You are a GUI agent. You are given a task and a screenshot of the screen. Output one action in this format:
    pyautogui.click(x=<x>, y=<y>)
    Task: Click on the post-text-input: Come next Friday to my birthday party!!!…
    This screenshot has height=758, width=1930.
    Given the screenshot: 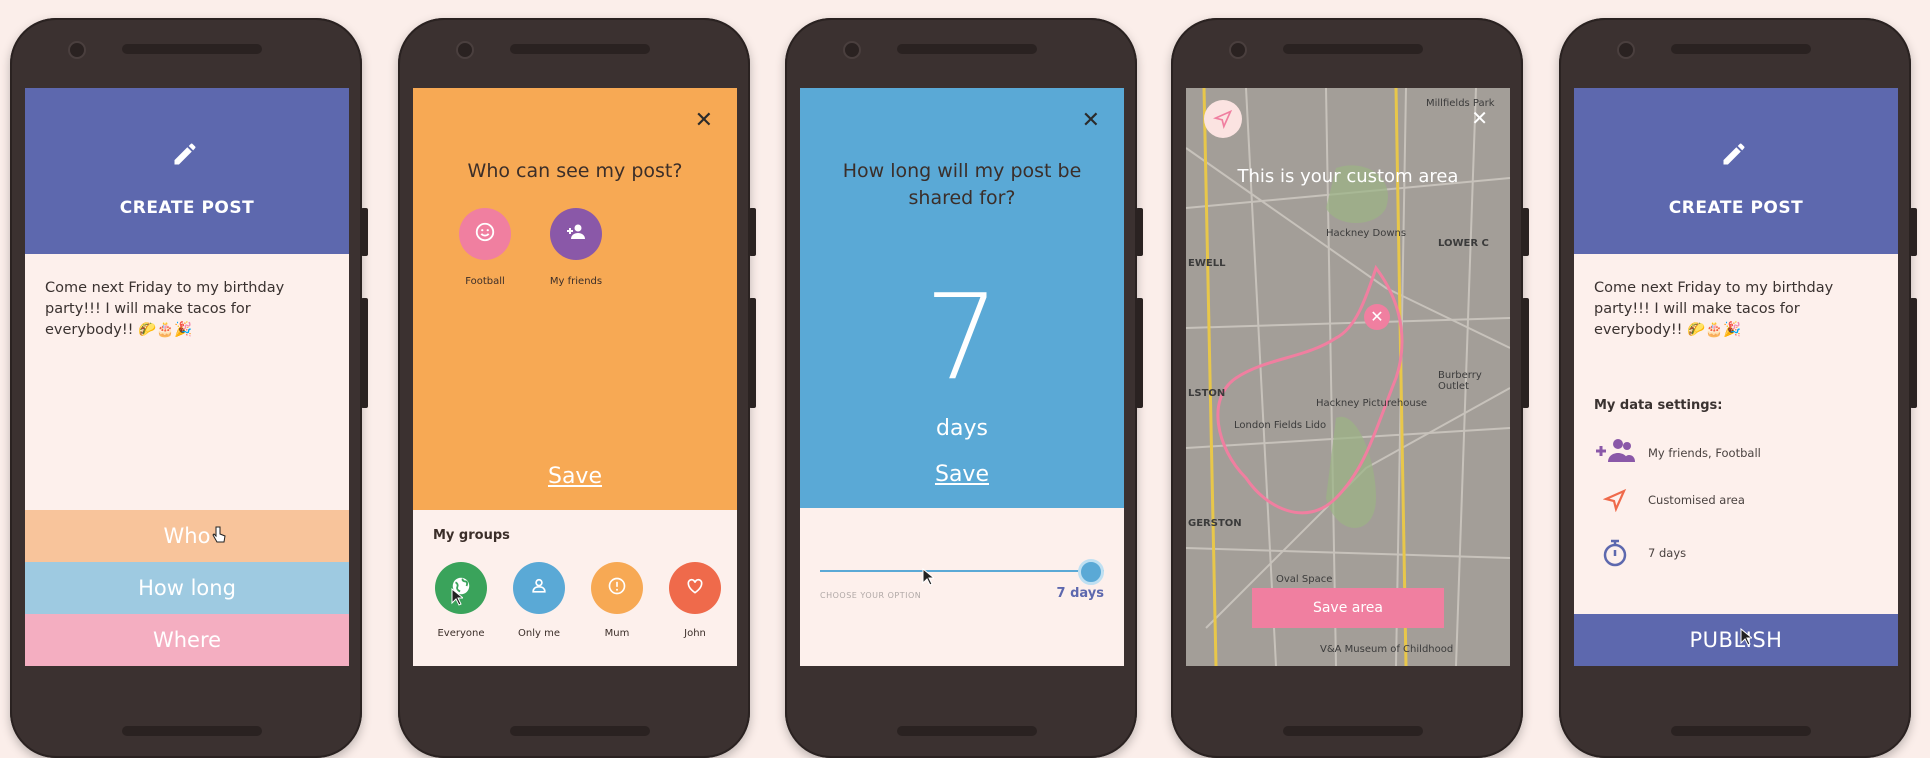 What is the action you would take?
    pyautogui.click(x=185, y=309)
    